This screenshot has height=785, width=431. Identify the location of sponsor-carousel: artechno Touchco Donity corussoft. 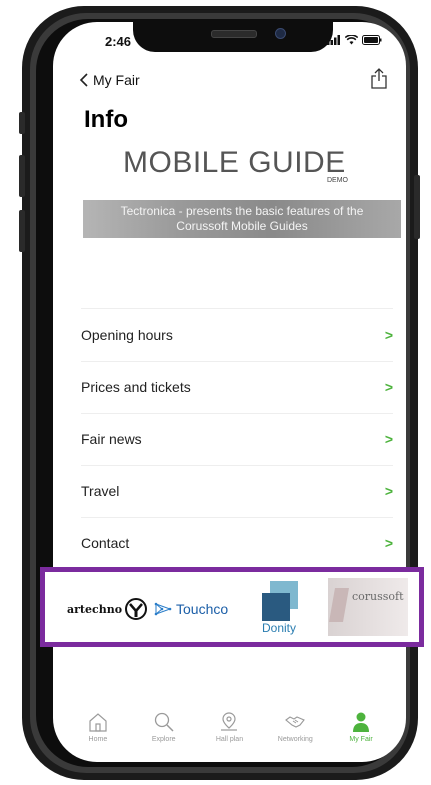
(232, 607).